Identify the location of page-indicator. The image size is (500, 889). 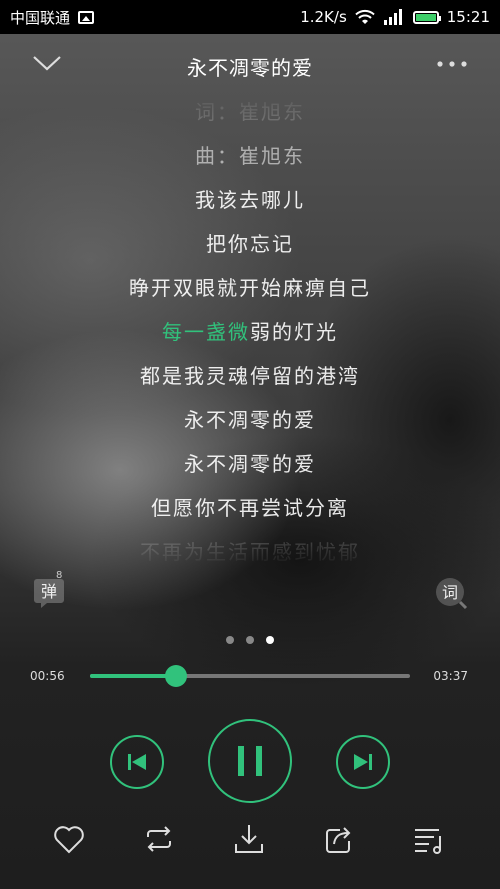
(250, 640).